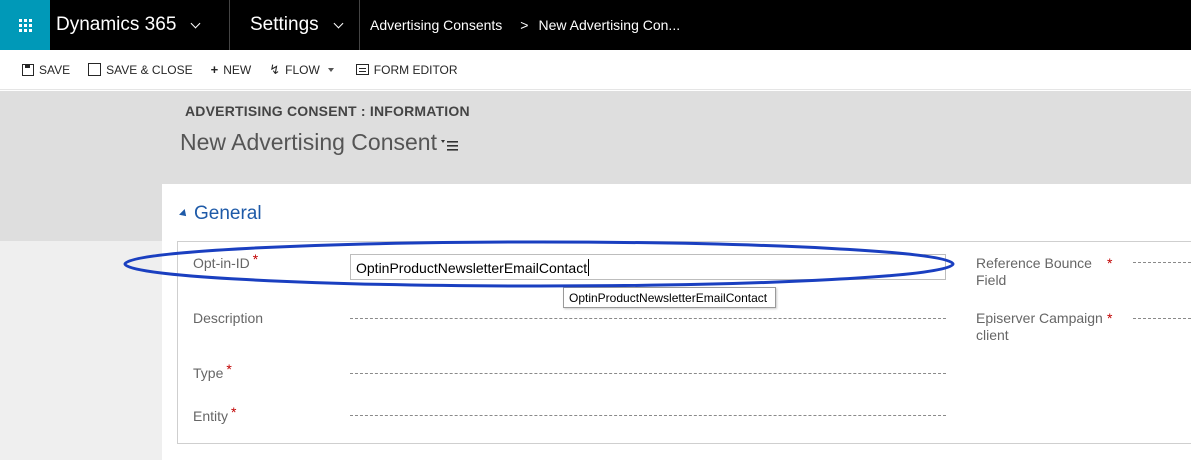 This screenshot has width=1191, height=460. Describe the element at coordinates (436, 25) in the screenshot. I see `breadcrumb-item-advertising-consents: Advertising Consents` at that location.